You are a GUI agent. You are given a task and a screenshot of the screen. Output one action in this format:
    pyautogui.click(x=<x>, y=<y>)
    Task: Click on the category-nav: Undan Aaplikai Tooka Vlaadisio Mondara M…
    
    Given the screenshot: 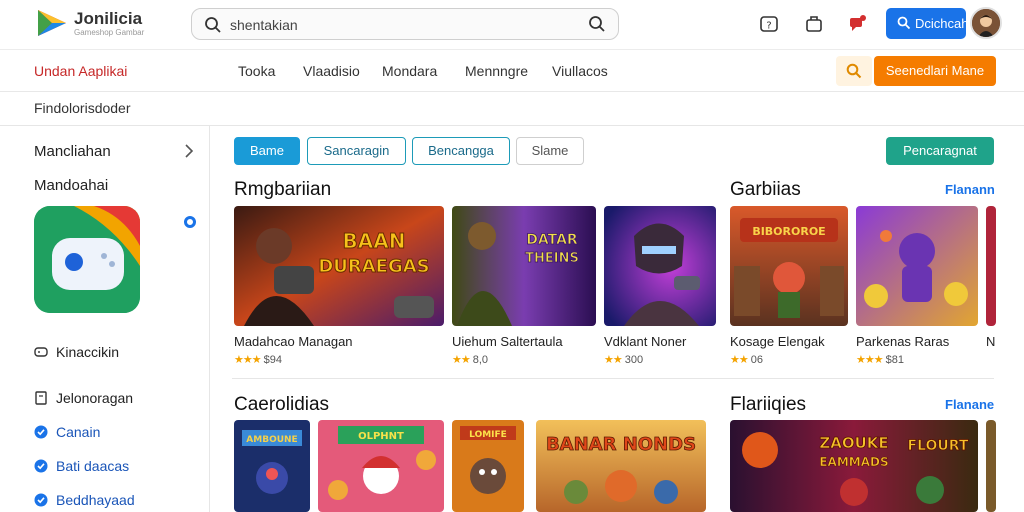 What is the action you would take?
    pyautogui.click(x=512, y=71)
    